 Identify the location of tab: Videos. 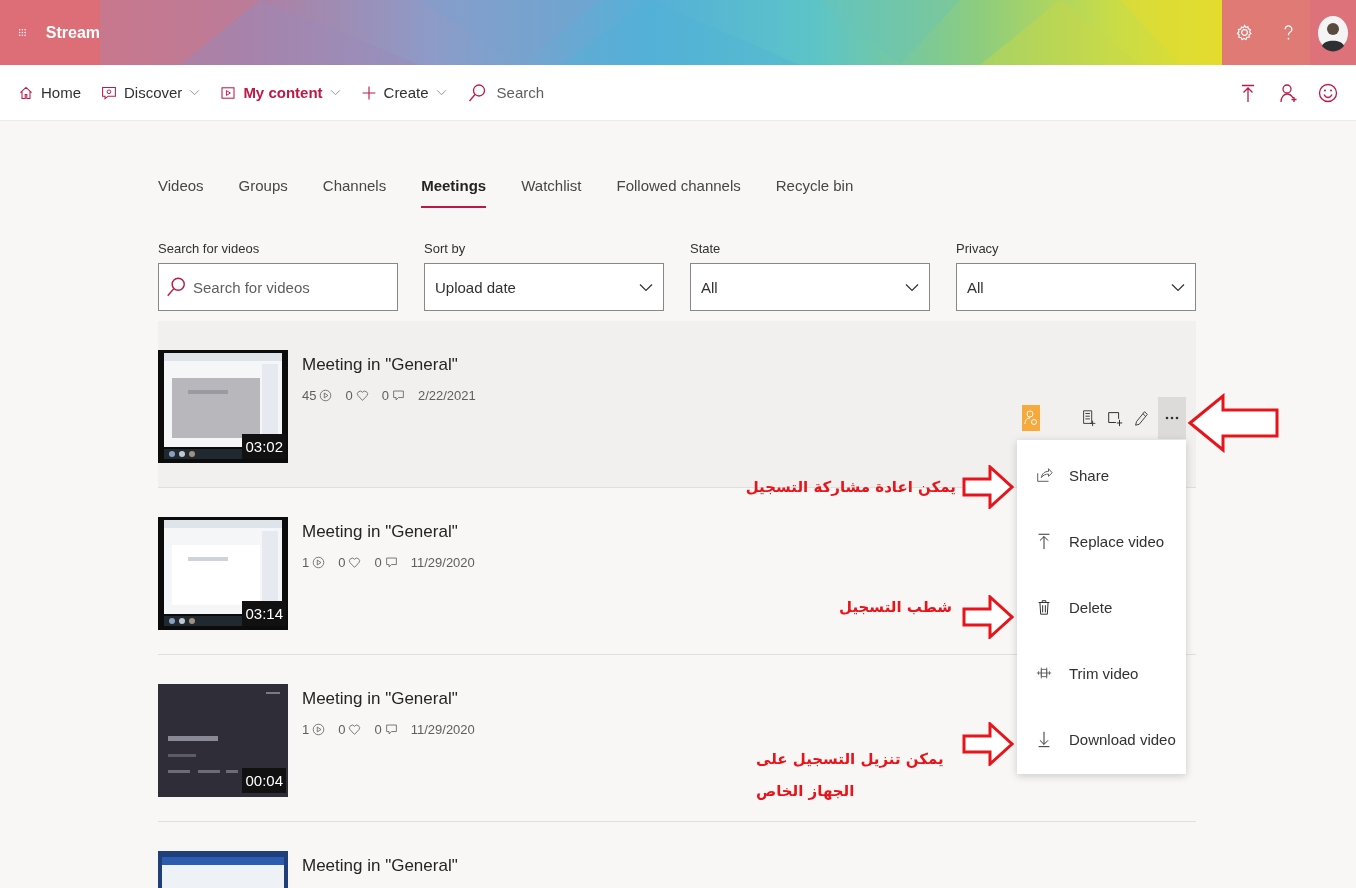
(181, 192).